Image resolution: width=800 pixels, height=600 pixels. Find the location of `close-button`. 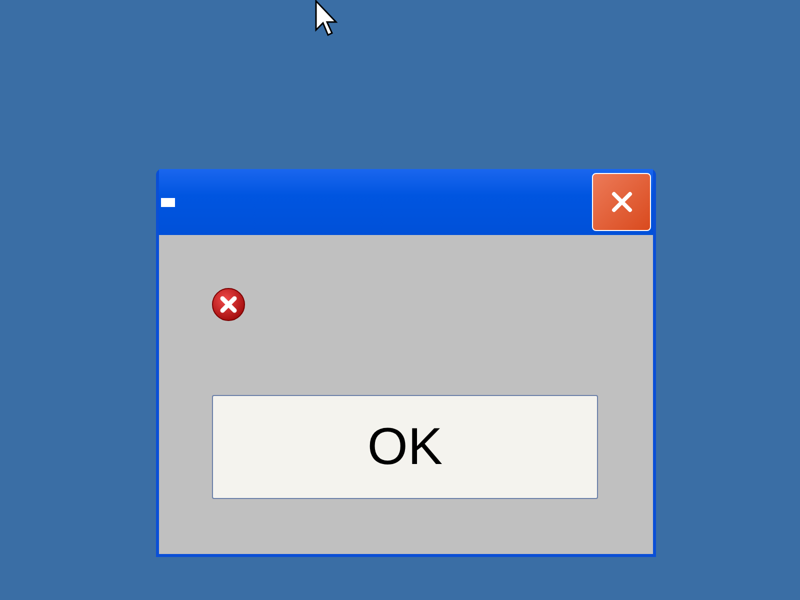

close-button is located at coordinates (621, 202).